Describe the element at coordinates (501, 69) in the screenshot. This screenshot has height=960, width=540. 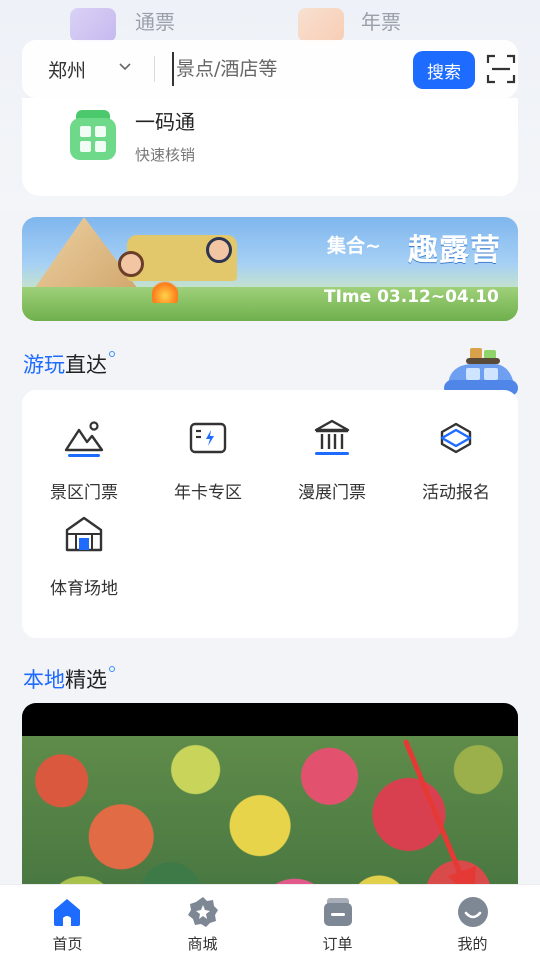
I see `scan-icon` at that location.